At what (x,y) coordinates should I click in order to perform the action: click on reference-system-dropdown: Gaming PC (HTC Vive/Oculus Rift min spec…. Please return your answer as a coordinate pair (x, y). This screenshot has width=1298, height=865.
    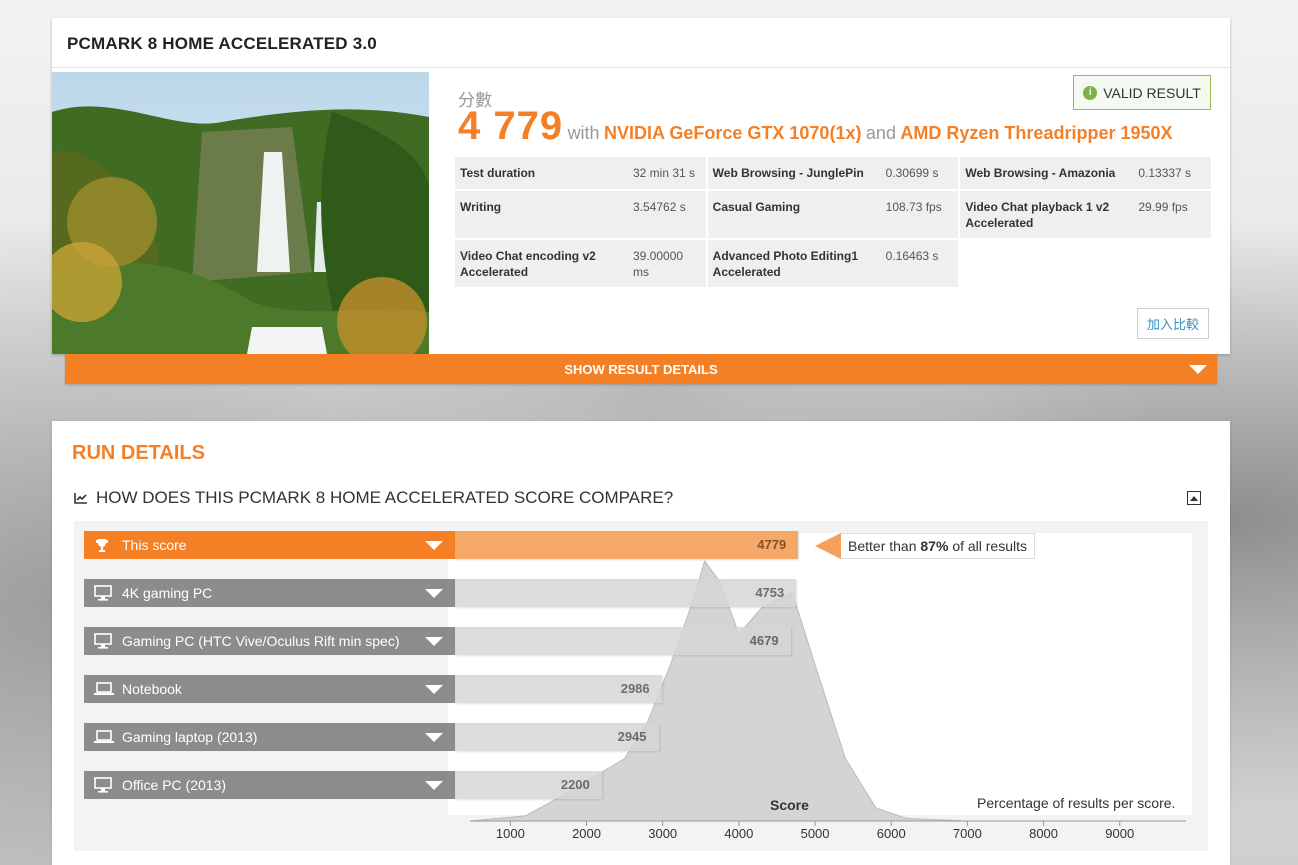
    Looking at the image, I should click on (269, 641).